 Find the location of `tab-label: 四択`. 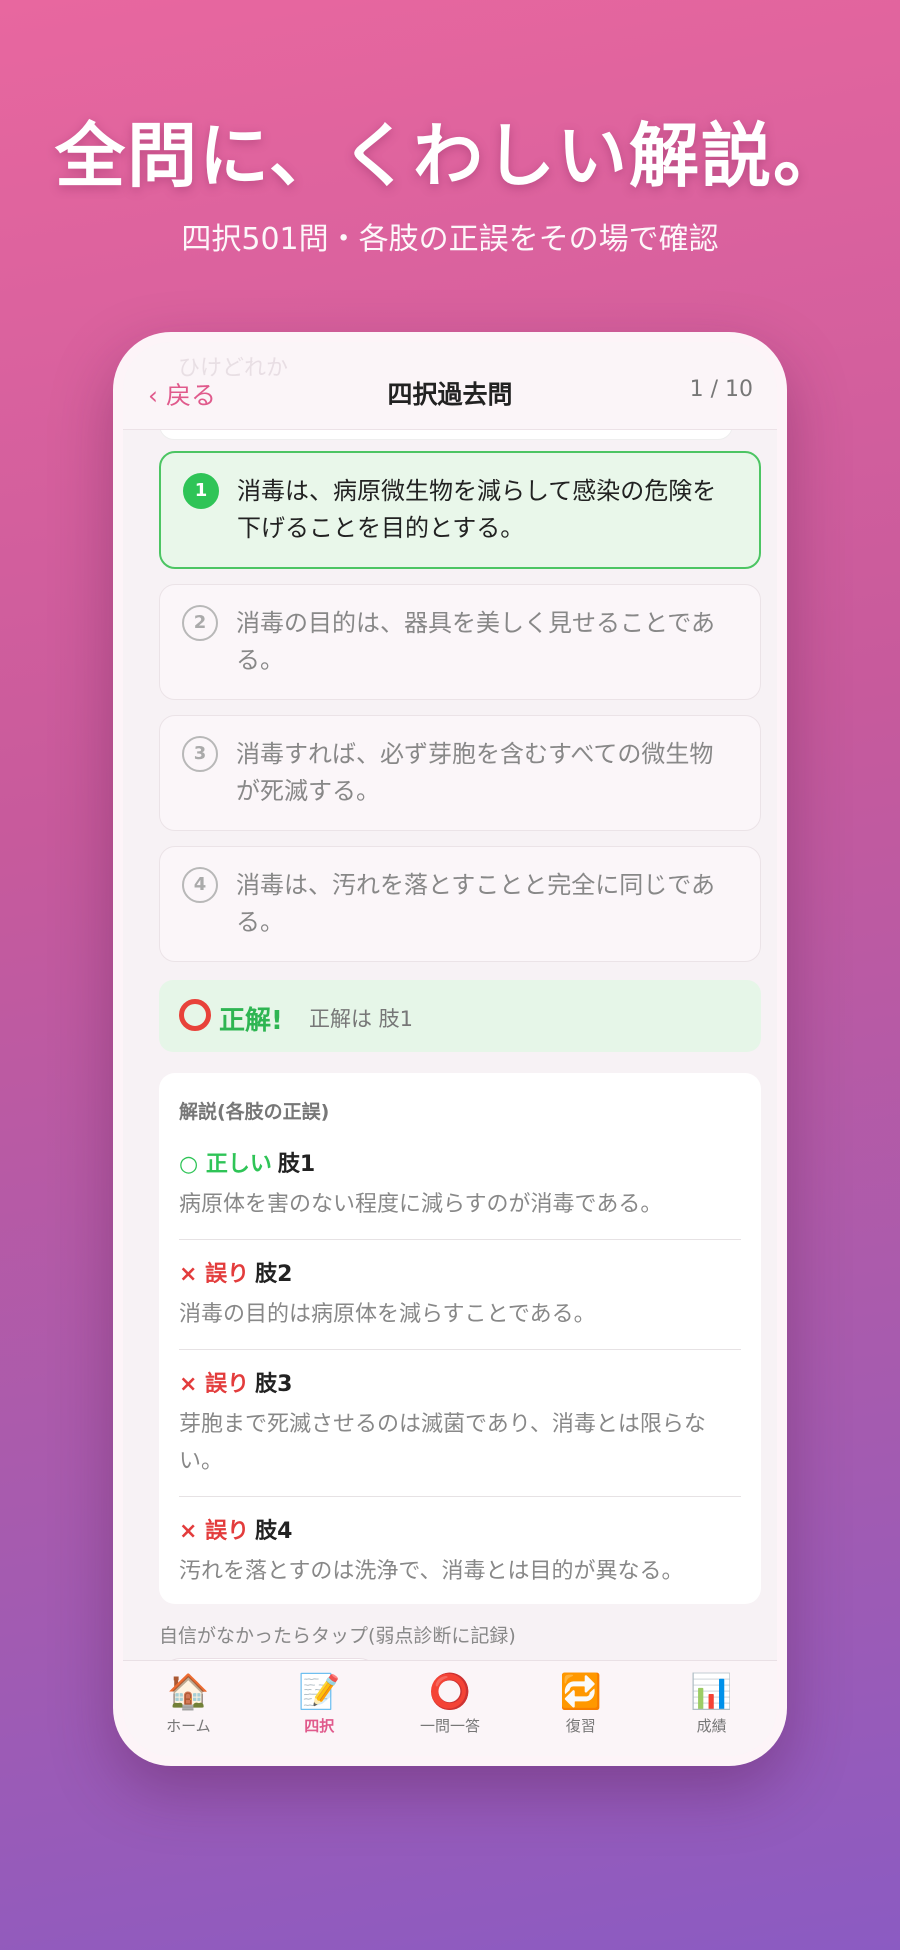

tab-label: 四択 is located at coordinates (319, 1726).